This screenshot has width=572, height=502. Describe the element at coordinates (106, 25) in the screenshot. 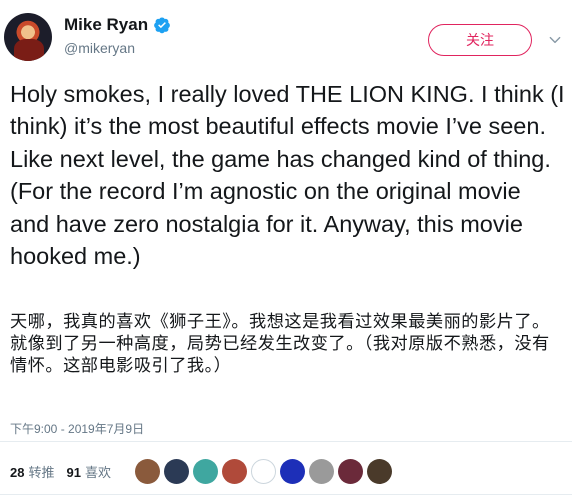

I see `author-name: Mike Ryan` at that location.